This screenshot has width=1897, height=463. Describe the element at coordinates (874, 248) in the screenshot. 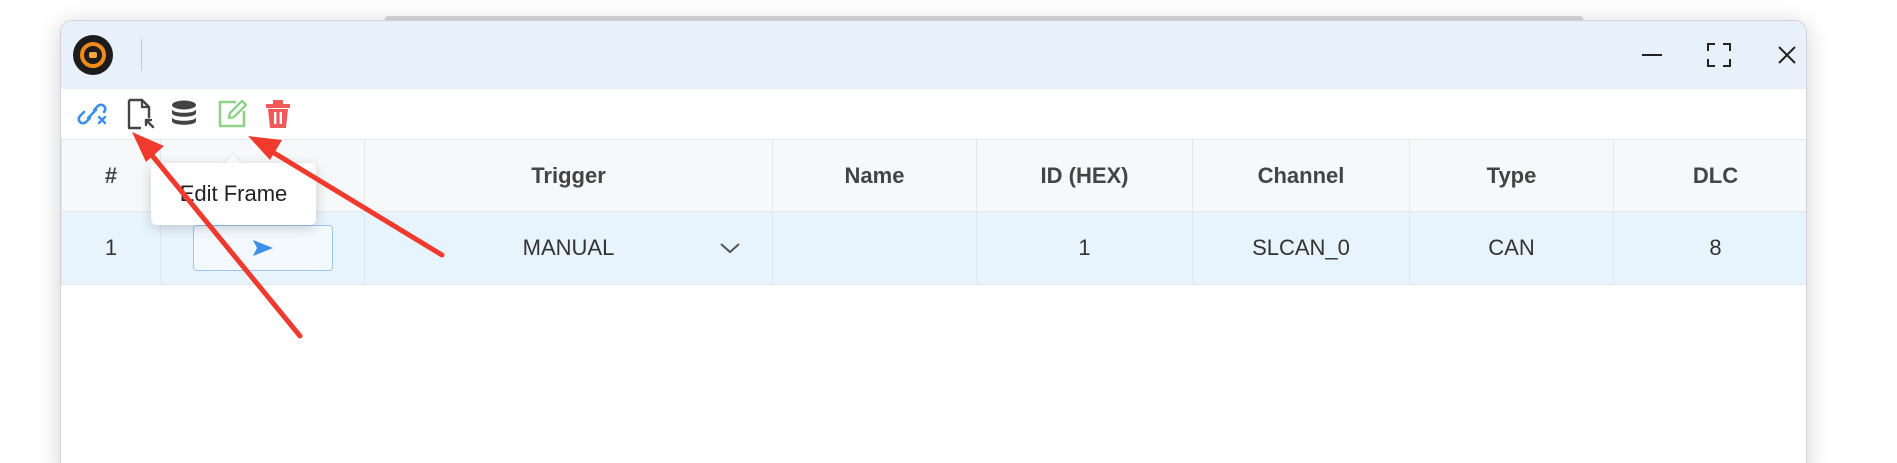

I see `name-cell` at that location.